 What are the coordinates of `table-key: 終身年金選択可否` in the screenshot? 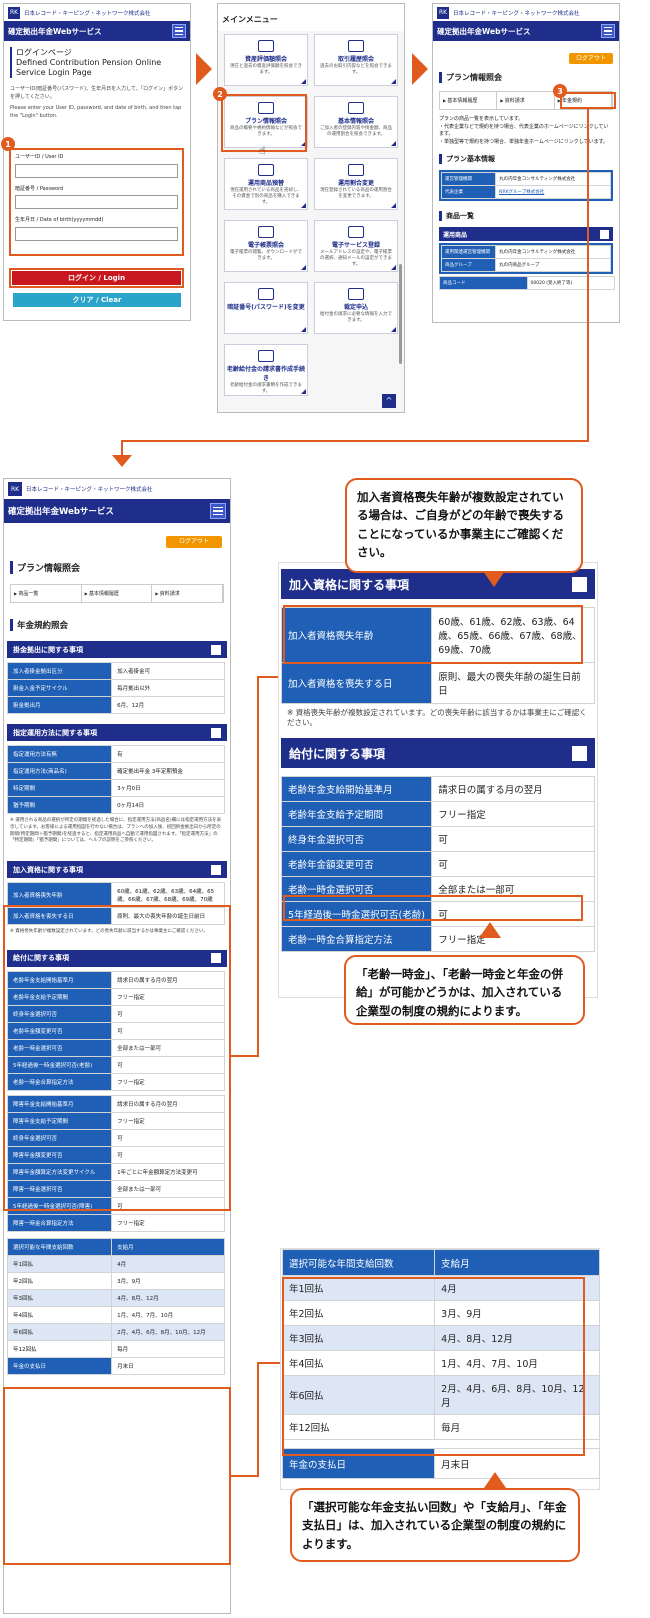 It's located at (356, 839).